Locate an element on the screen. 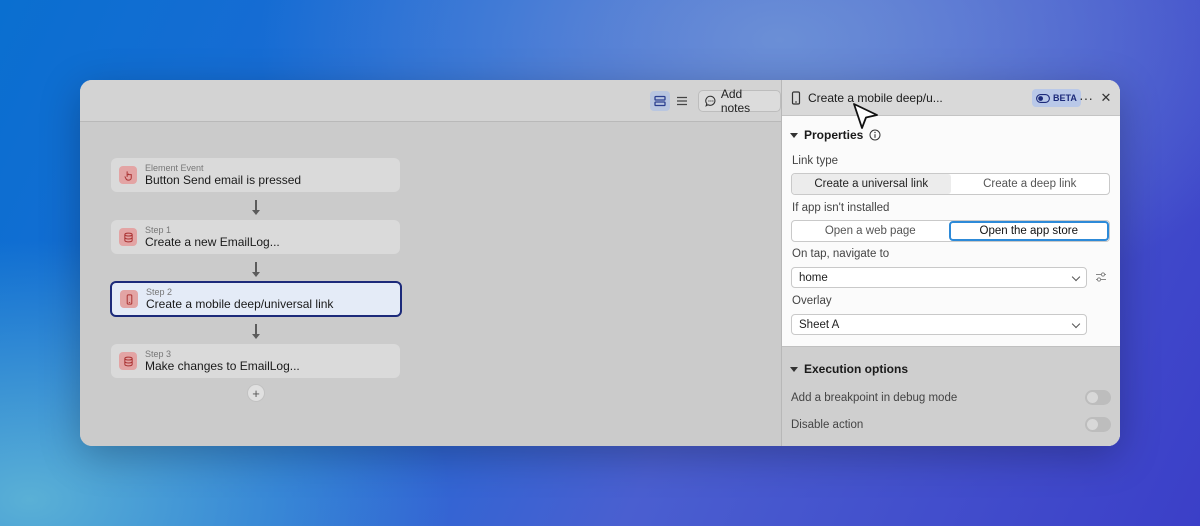 This screenshot has height=526, width=1200. beta-badge: BETA is located at coordinates (1056, 98).